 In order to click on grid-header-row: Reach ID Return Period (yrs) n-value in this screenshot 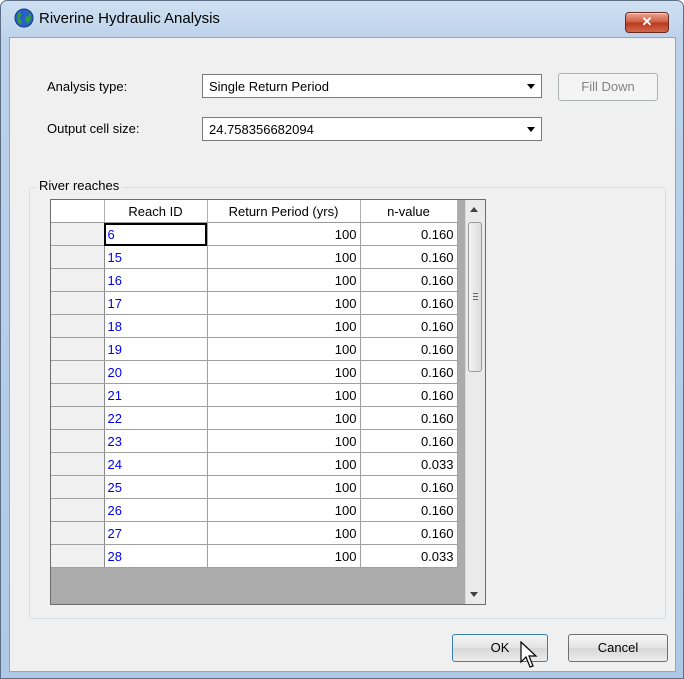, I will do `click(254, 211)`.